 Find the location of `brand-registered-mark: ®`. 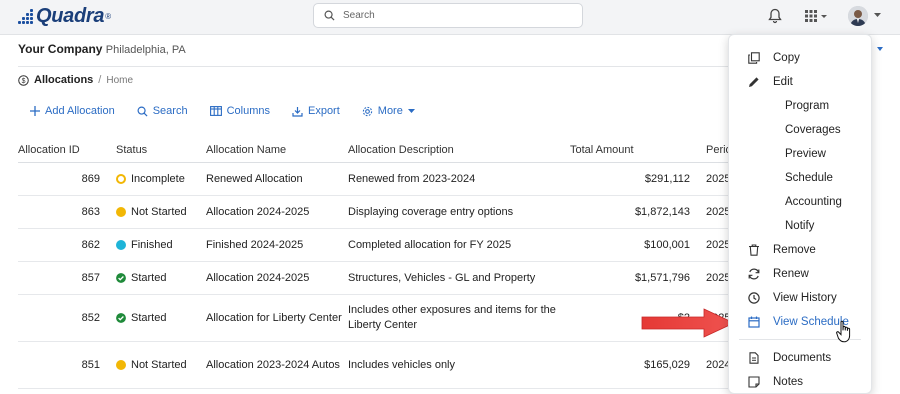

brand-registered-mark: ® is located at coordinates (108, 16).